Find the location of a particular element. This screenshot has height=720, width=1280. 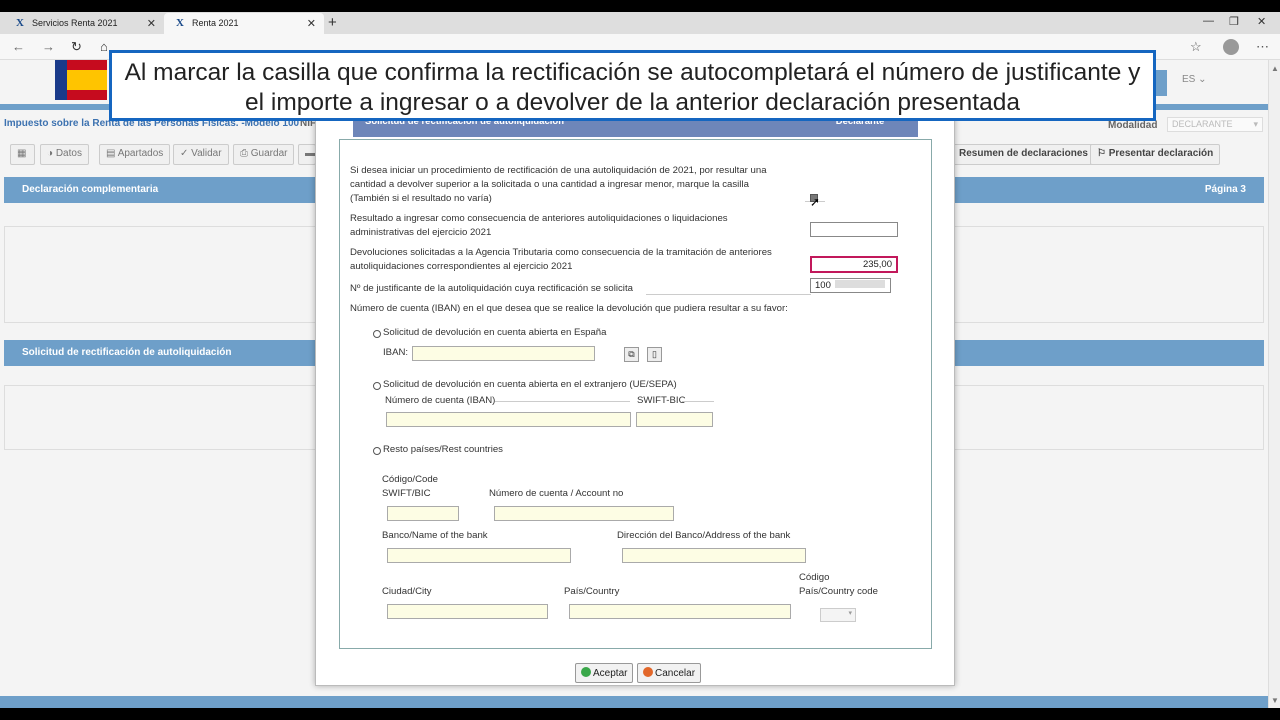

profile-avatar is located at coordinates (1231, 47).